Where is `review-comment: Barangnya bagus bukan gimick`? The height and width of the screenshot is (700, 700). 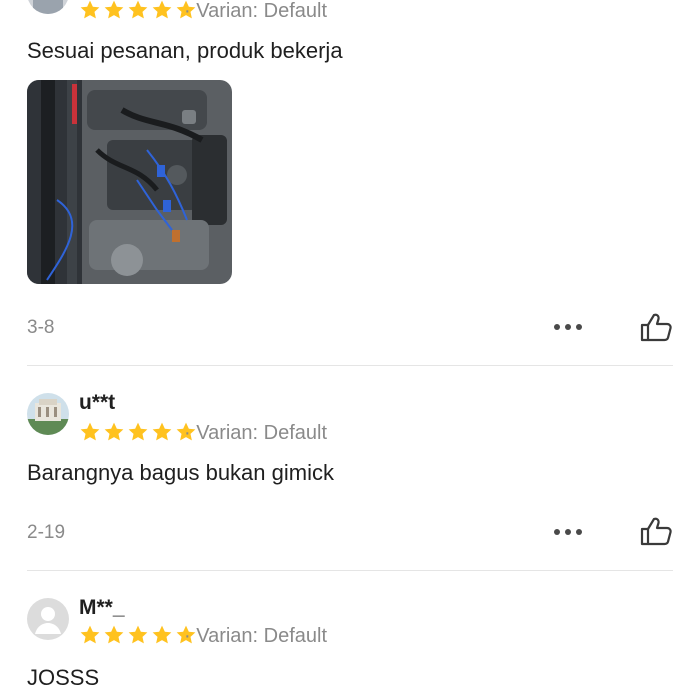 review-comment: Barangnya bagus bukan gimick is located at coordinates (180, 472).